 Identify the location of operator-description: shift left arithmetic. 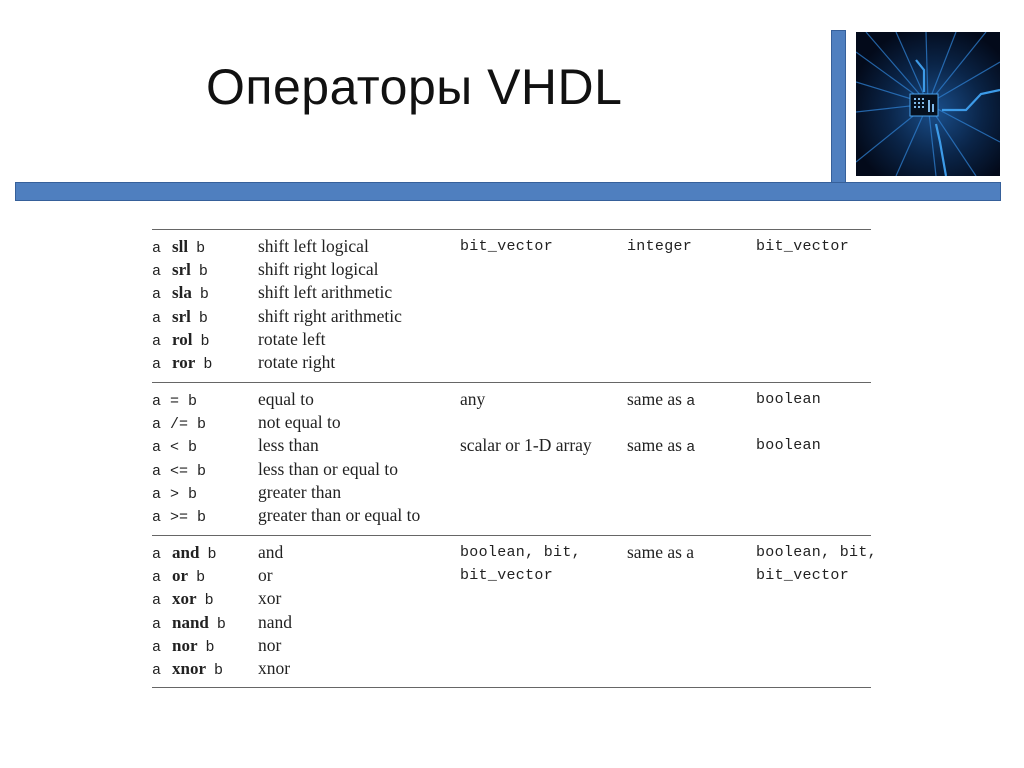
(325, 292).